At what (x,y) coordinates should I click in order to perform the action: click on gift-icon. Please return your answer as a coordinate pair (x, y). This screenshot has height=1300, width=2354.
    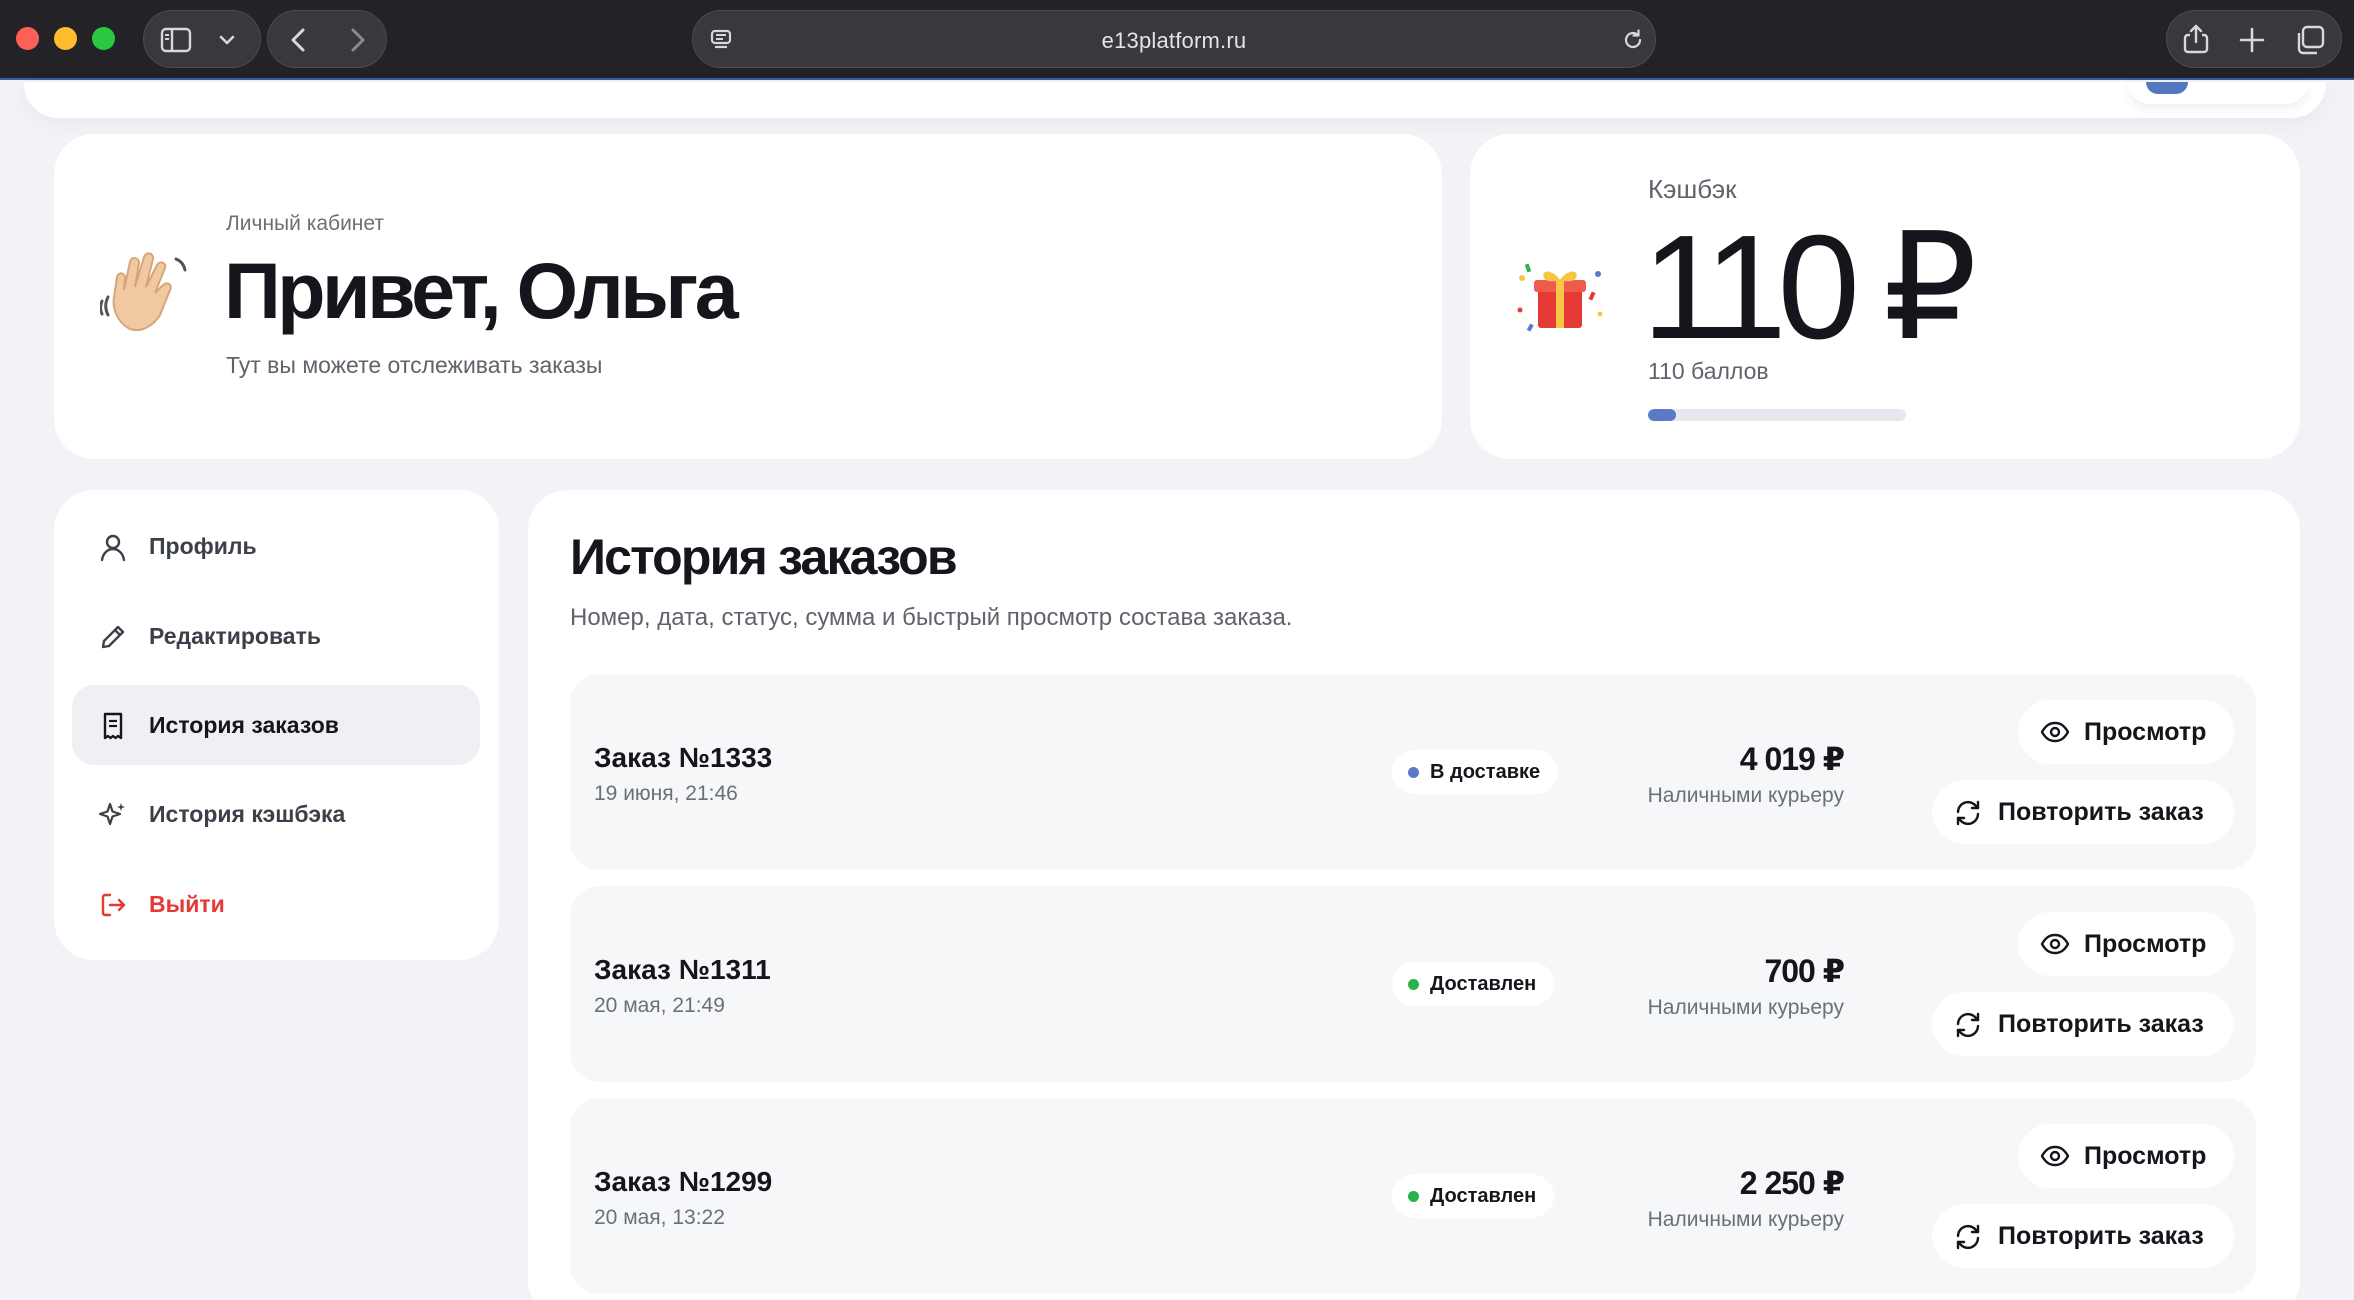
    Looking at the image, I should click on (1560, 300).